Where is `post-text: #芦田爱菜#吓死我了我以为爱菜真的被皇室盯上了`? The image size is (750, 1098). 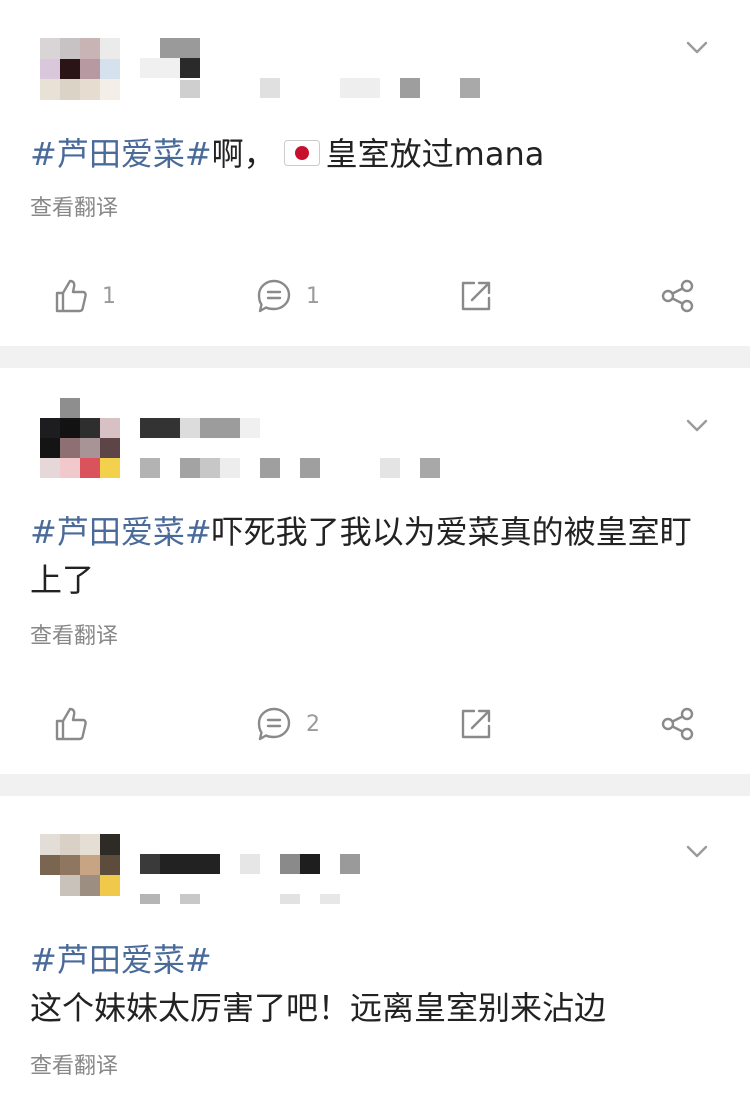
post-text: #芦田爱菜#吓死我了我以为爱菜真的被皇室盯上了 is located at coordinates (370, 556).